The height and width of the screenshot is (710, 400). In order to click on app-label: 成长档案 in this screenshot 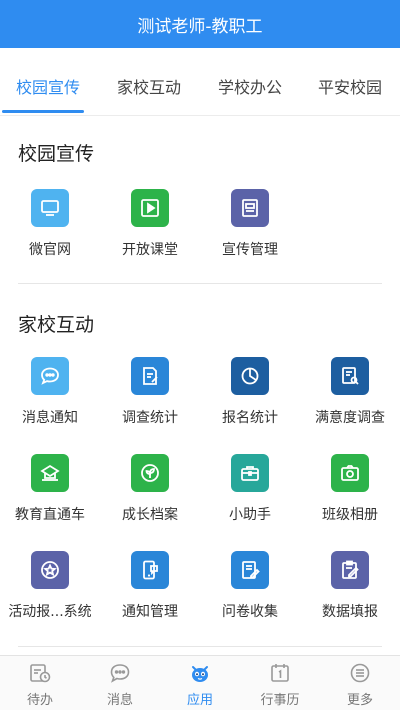, I will do `click(150, 515)`.